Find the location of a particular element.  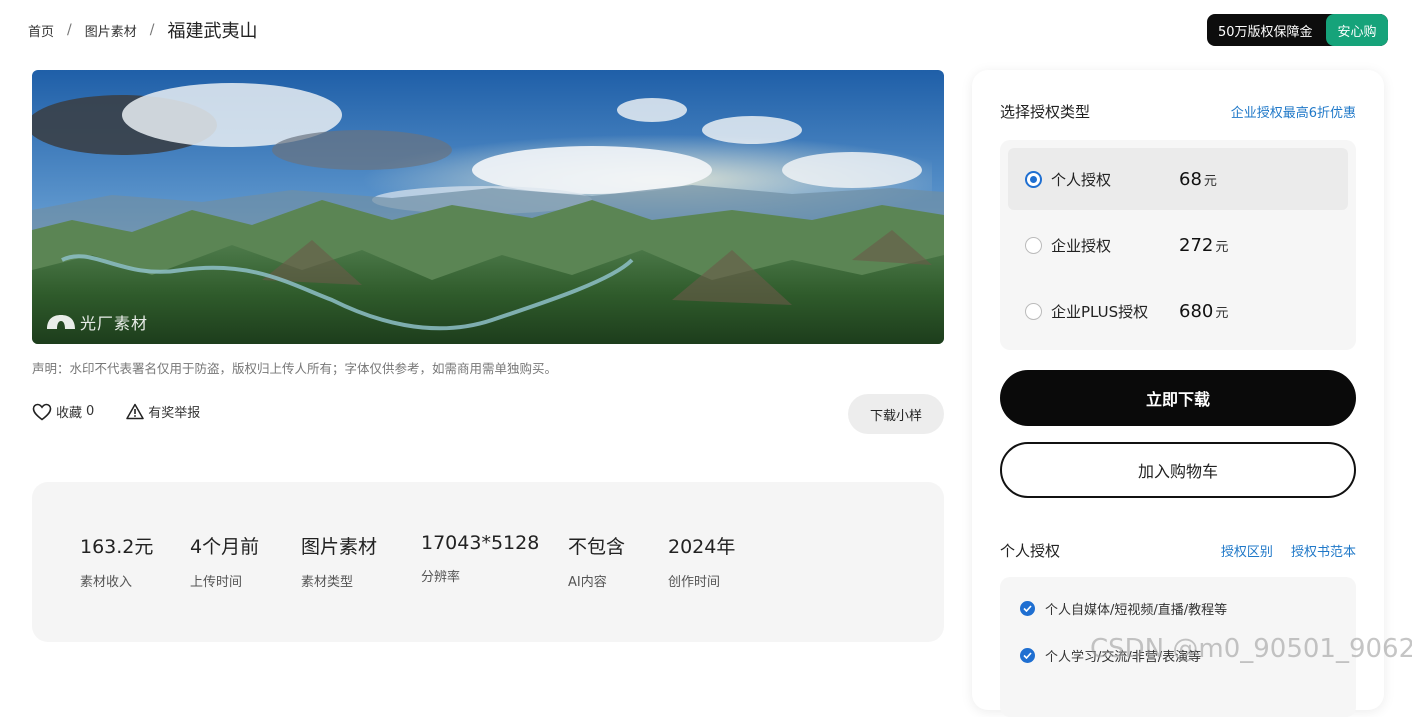

option-price: 272 is located at coordinates (1196, 245).